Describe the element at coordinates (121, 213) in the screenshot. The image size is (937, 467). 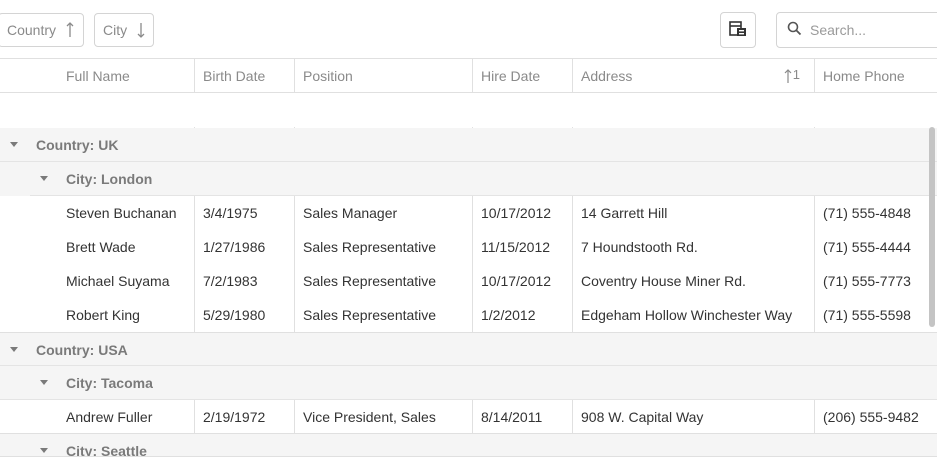
I see `cell-full-name: Steven Buchanan` at that location.